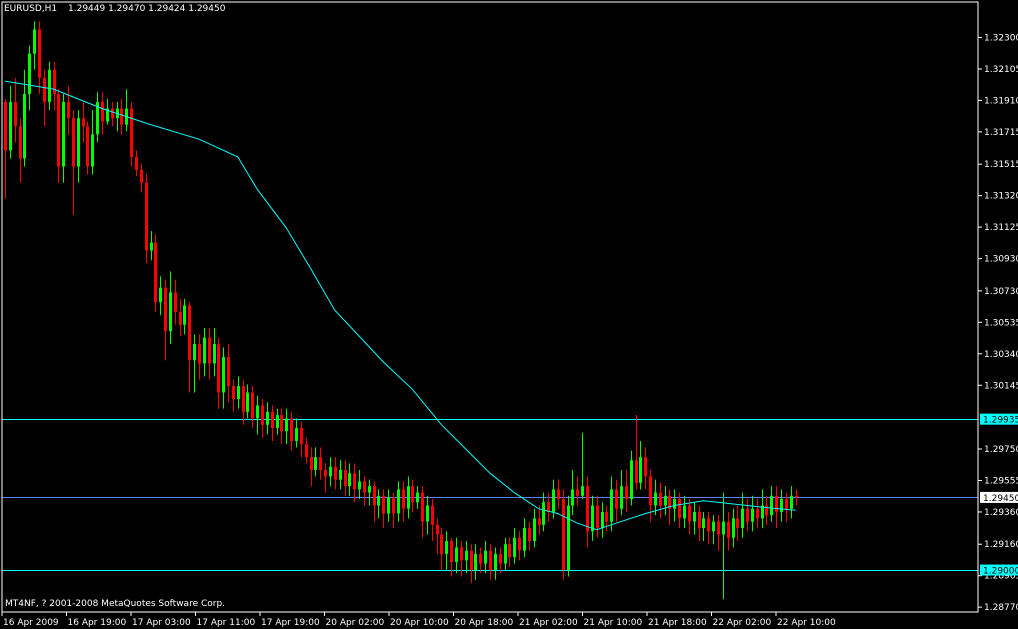 The height and width of the screenshot is (629, 1018). I want to click on price-tag-label-1: 1.29450, so click(1000, 499).